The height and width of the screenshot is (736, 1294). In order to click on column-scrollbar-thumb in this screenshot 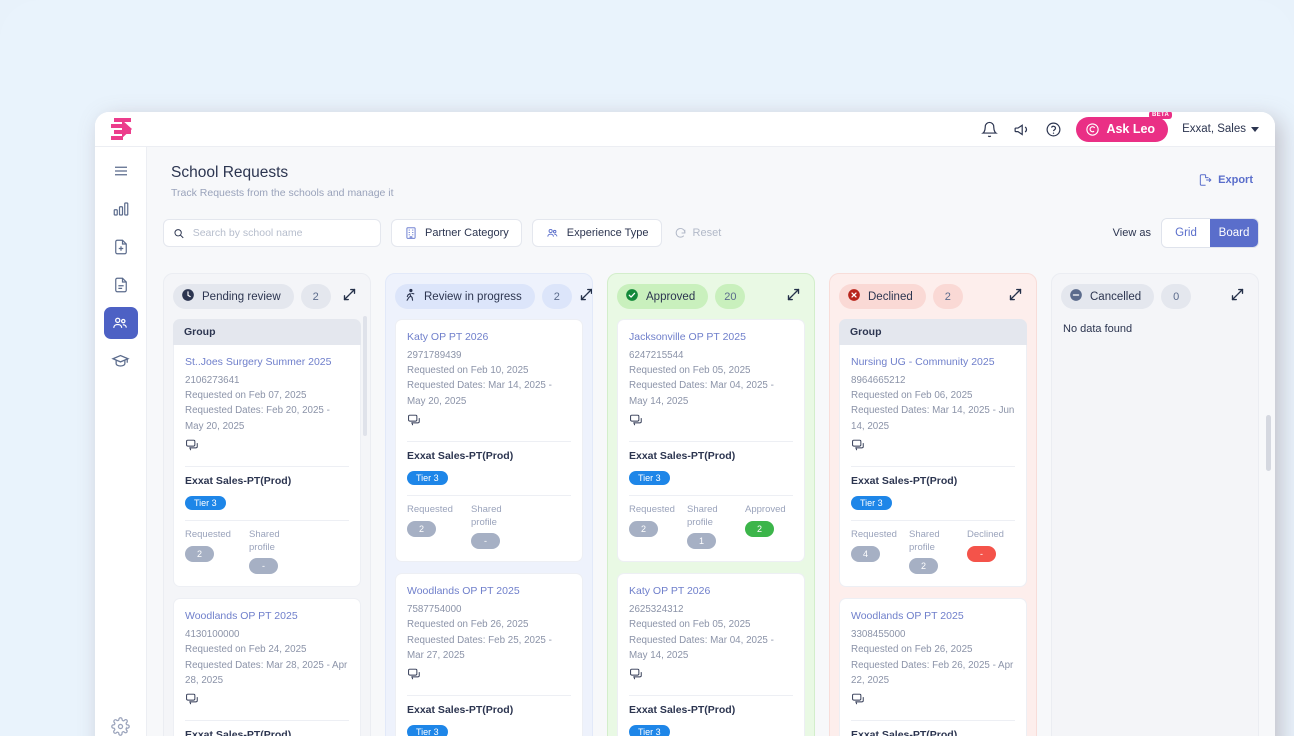, I will do `click(365, 376)`.